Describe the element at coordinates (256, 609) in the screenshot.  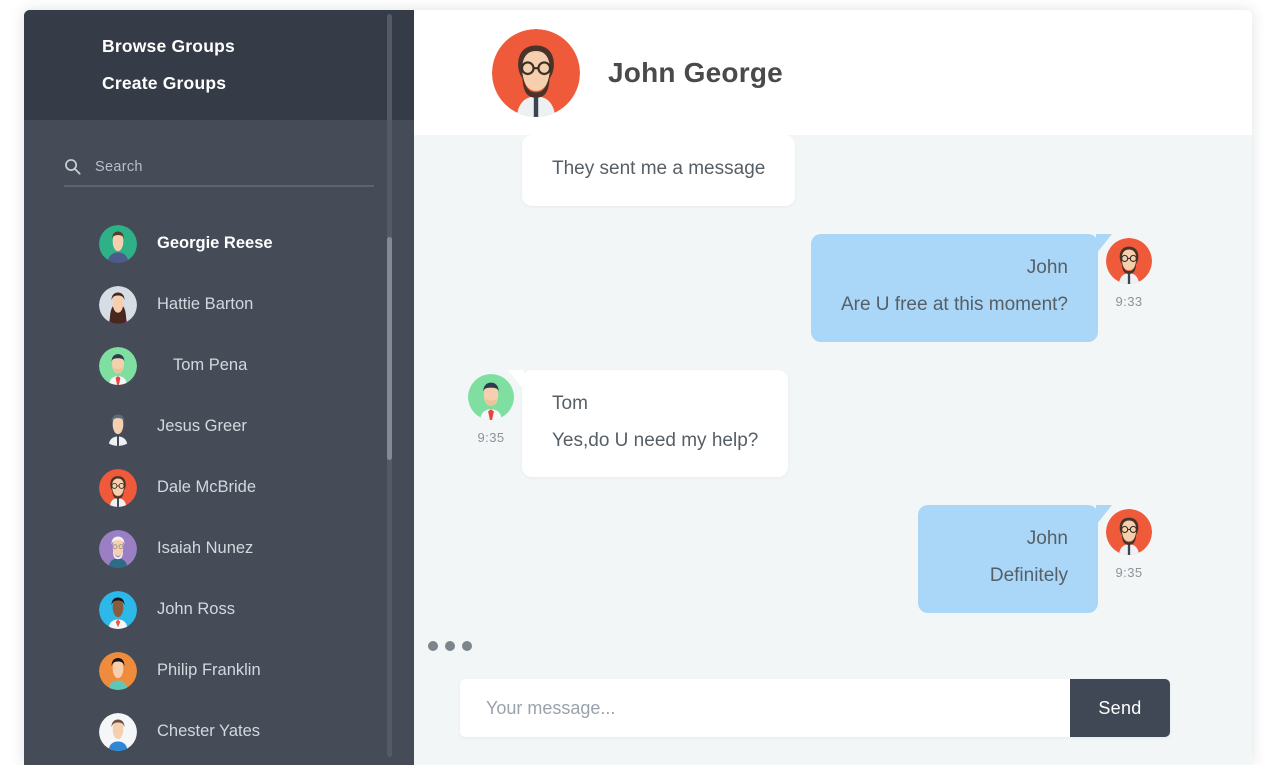
I see `list-item: John Ross` at that location.